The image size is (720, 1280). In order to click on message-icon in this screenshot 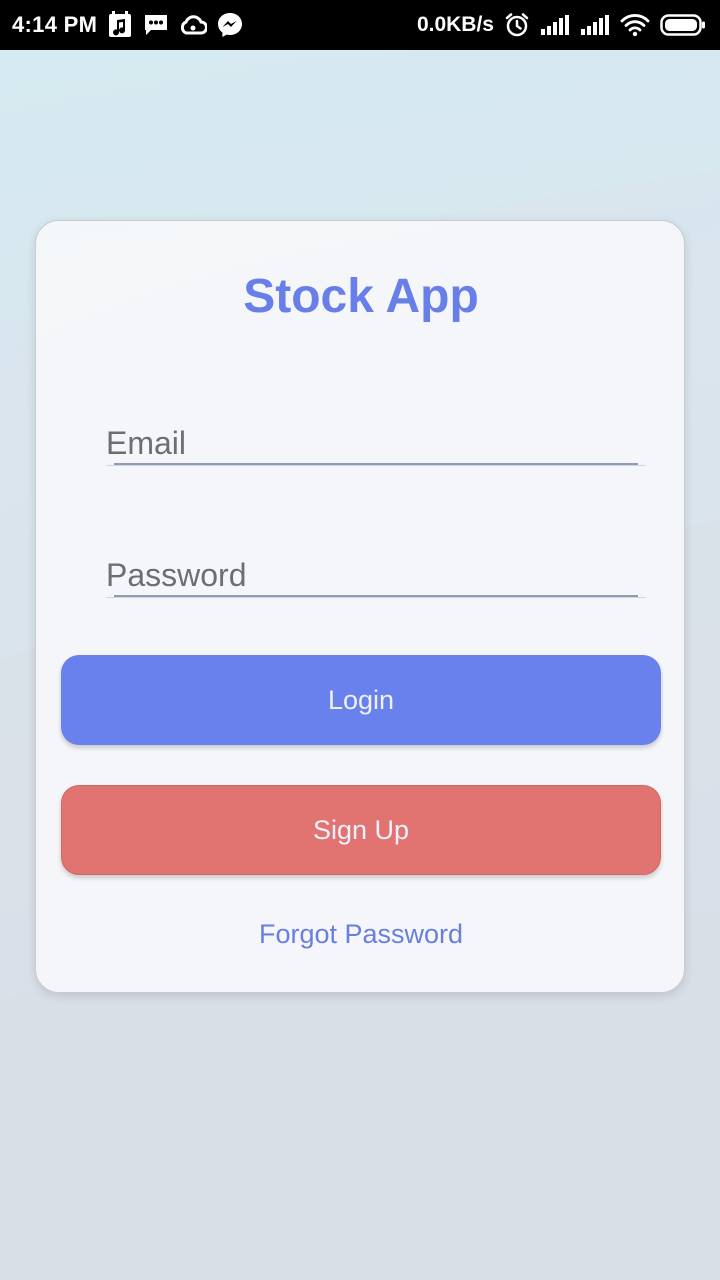, I will do `click(156, 25)`.